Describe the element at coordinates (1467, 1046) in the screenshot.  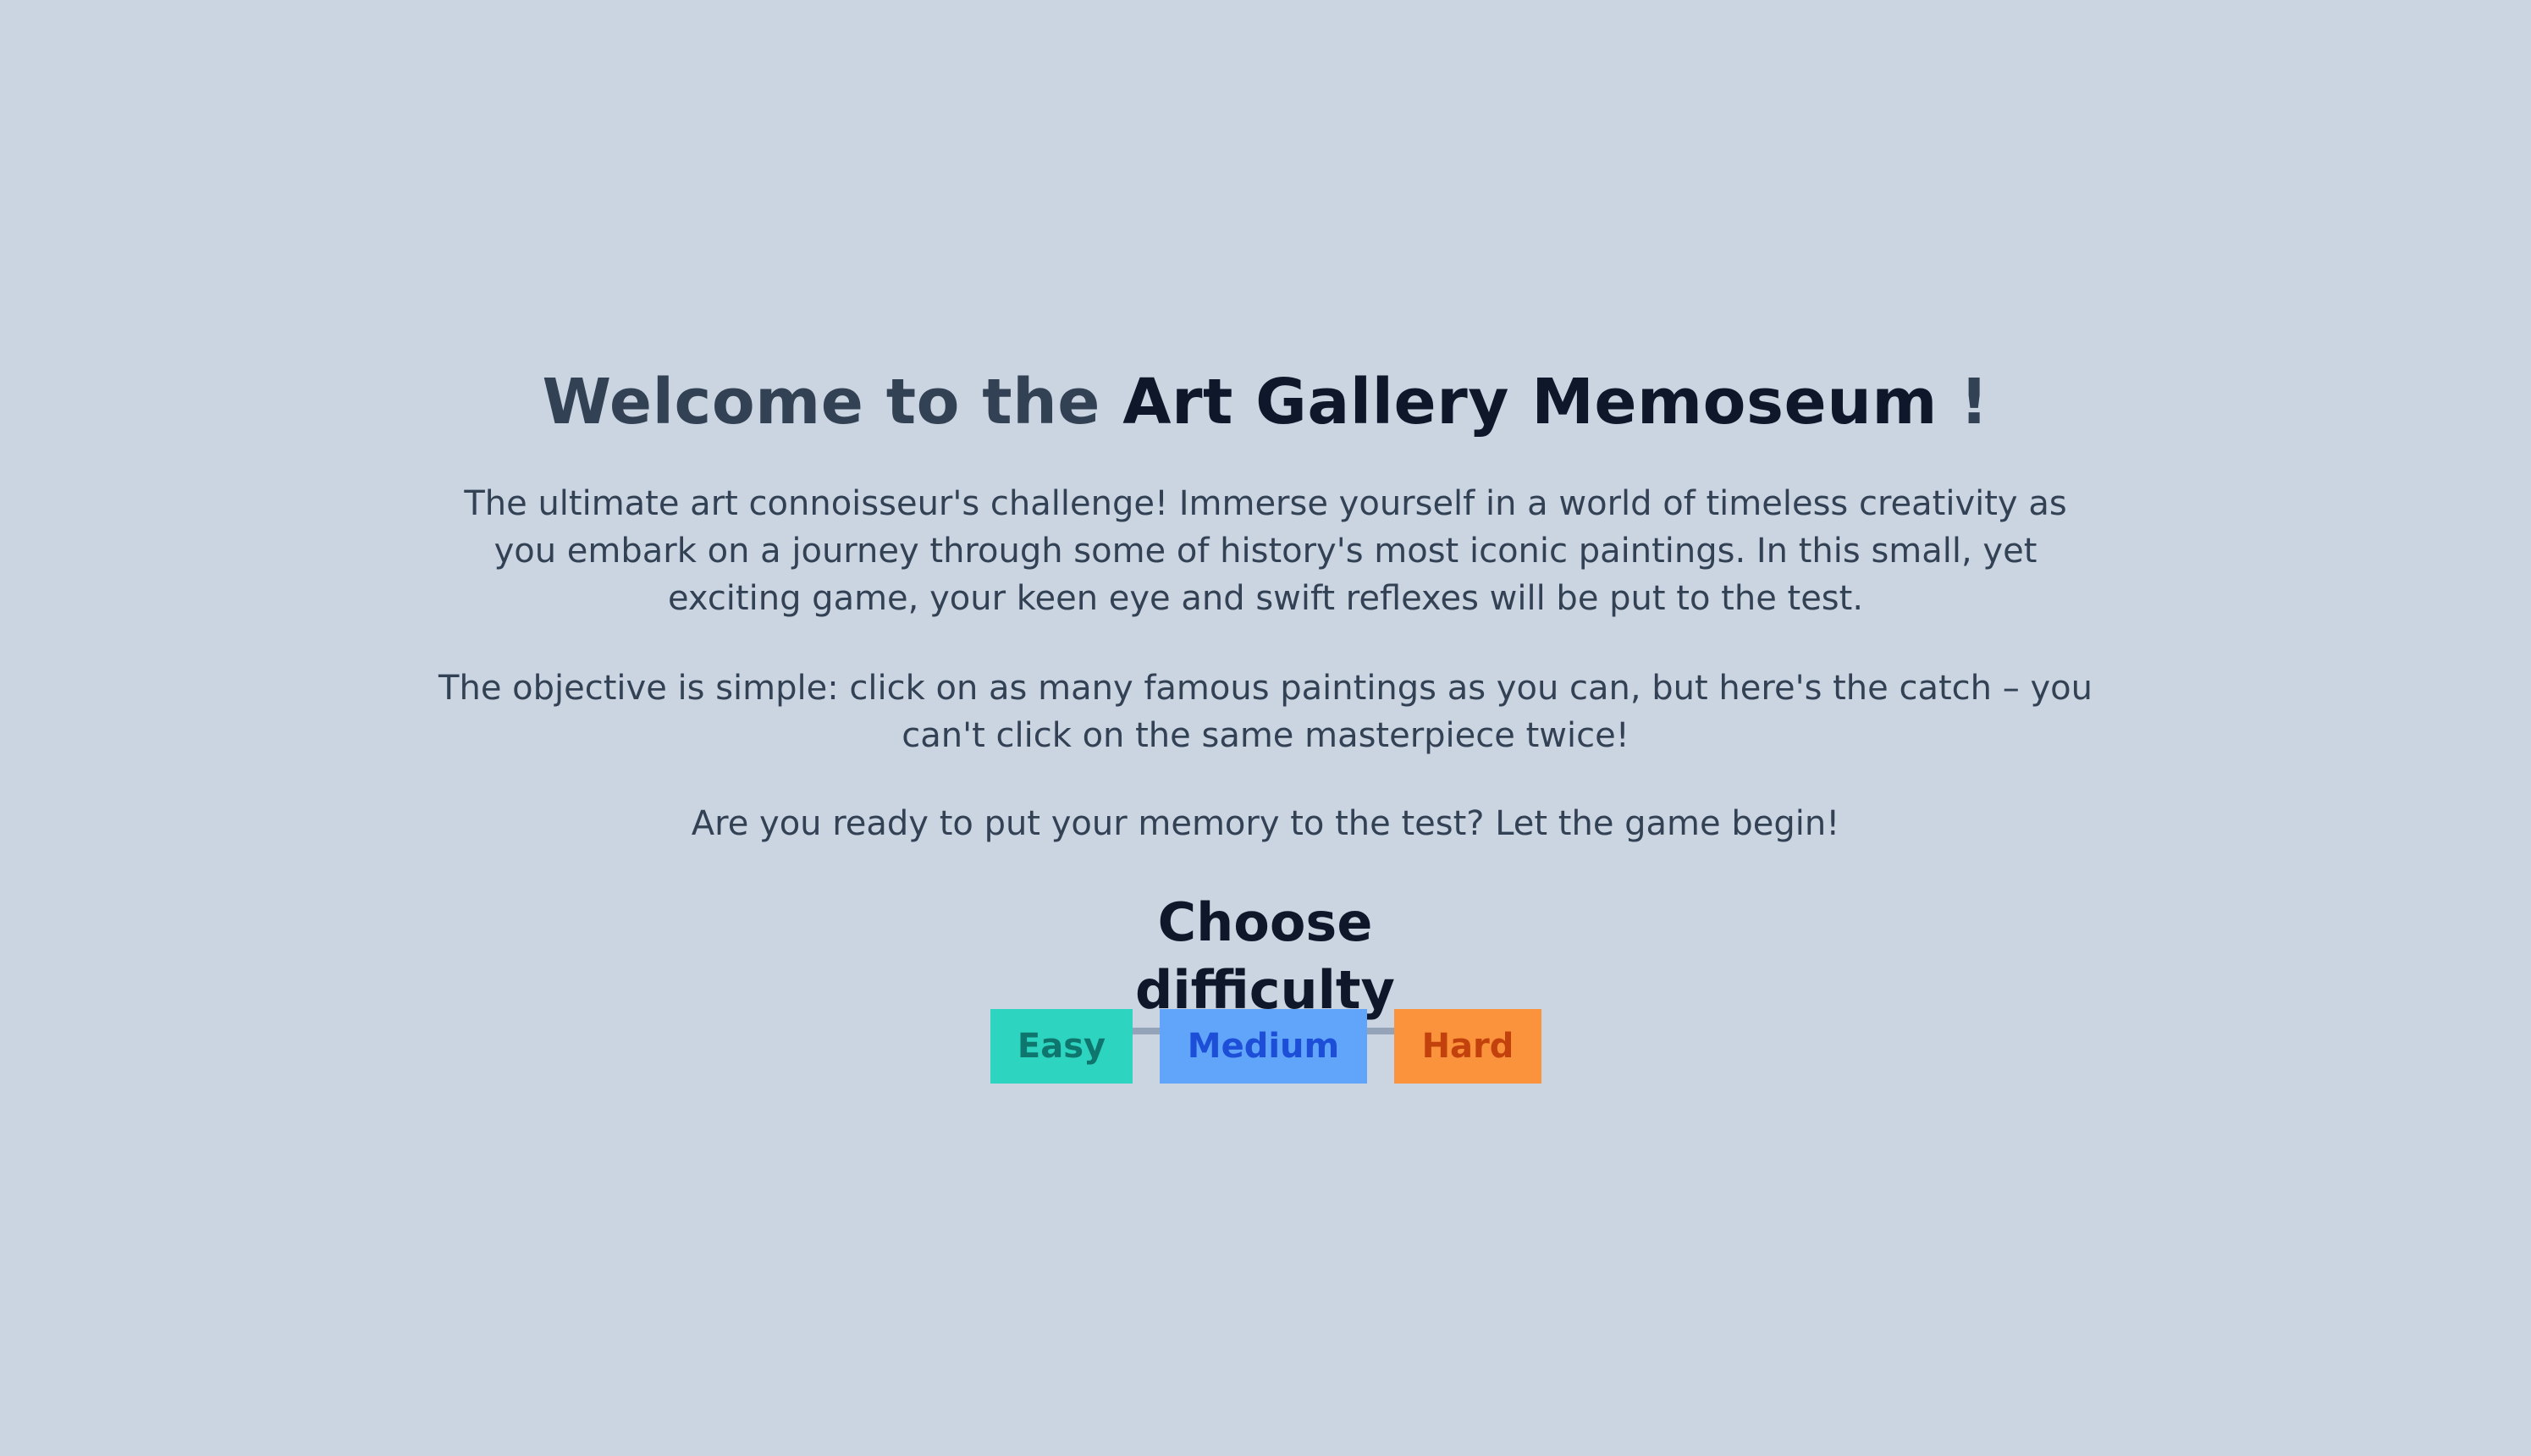
I see `hard-button: Hard` at that location.